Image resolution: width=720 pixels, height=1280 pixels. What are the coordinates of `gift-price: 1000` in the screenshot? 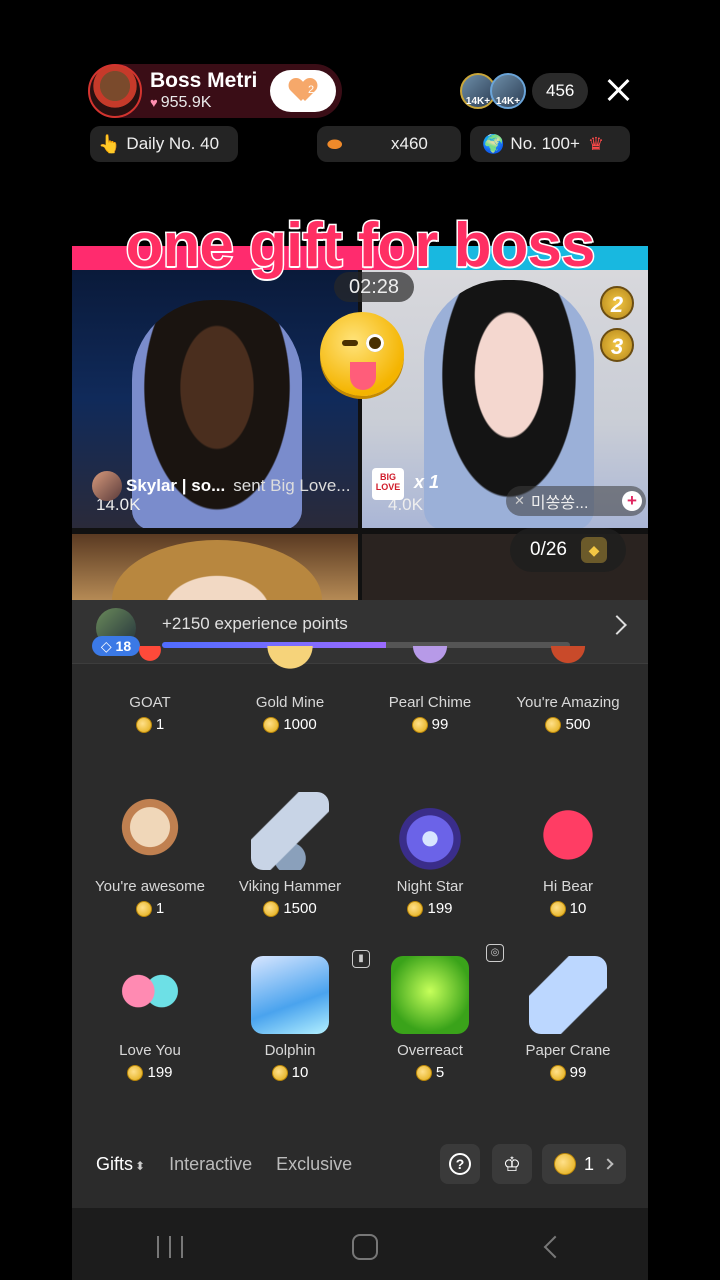 It's located at (290, 724).